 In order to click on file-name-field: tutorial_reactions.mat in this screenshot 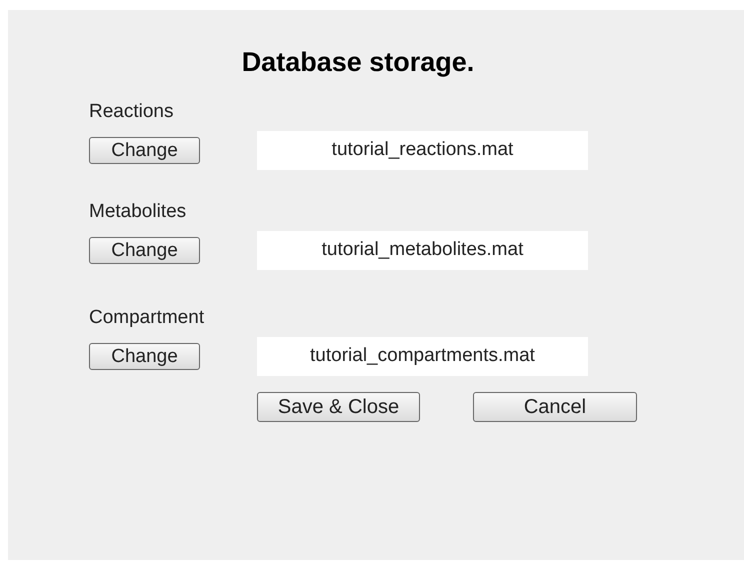, I will do `click(422, 150)`.